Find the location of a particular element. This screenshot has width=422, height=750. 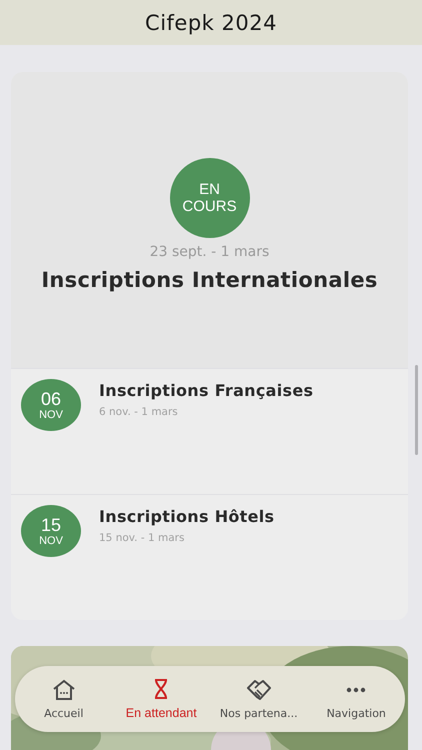

status-badge: EN COURS is located at coordinates (210, 198).